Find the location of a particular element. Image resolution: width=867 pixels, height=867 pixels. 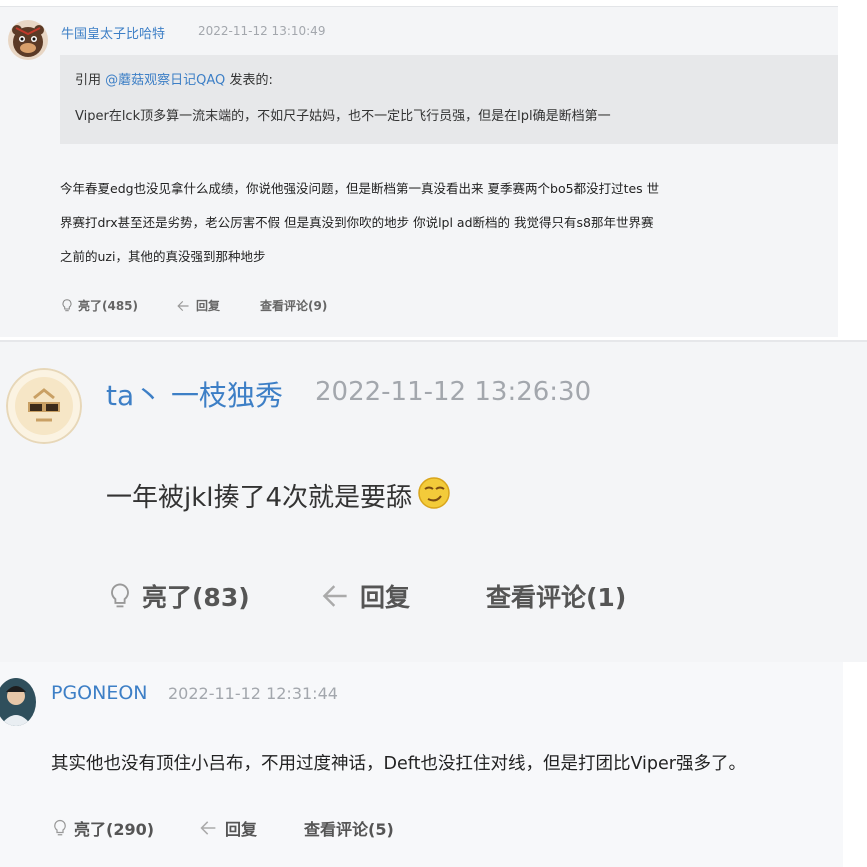

like-button: 亮了(290) is located at coordinates (102, 828).